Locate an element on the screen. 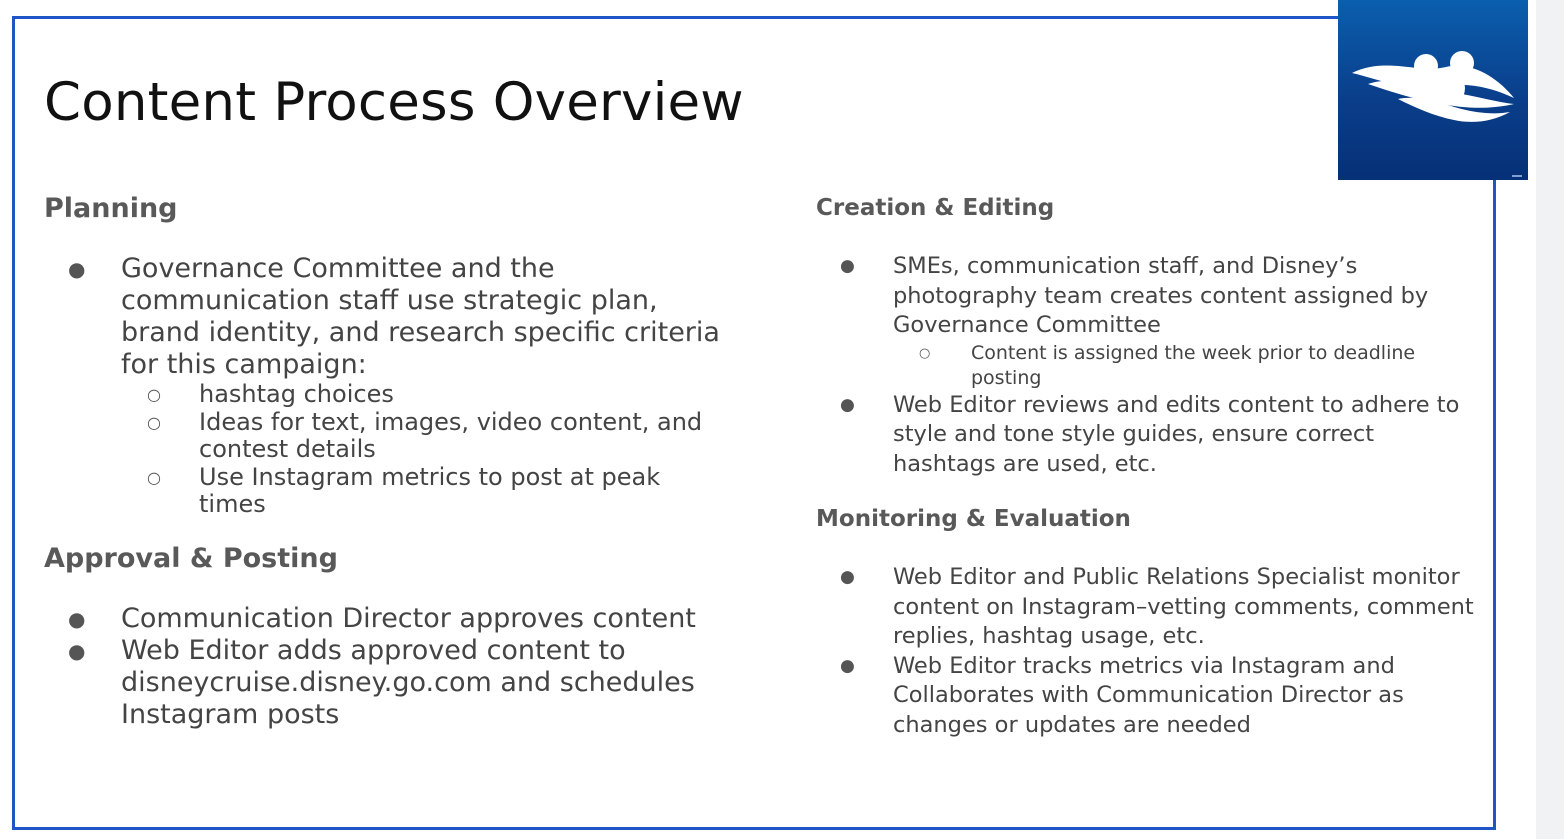 The image size is (1564, 839). planning-heading: Planning is located at coordinates (111, 208).